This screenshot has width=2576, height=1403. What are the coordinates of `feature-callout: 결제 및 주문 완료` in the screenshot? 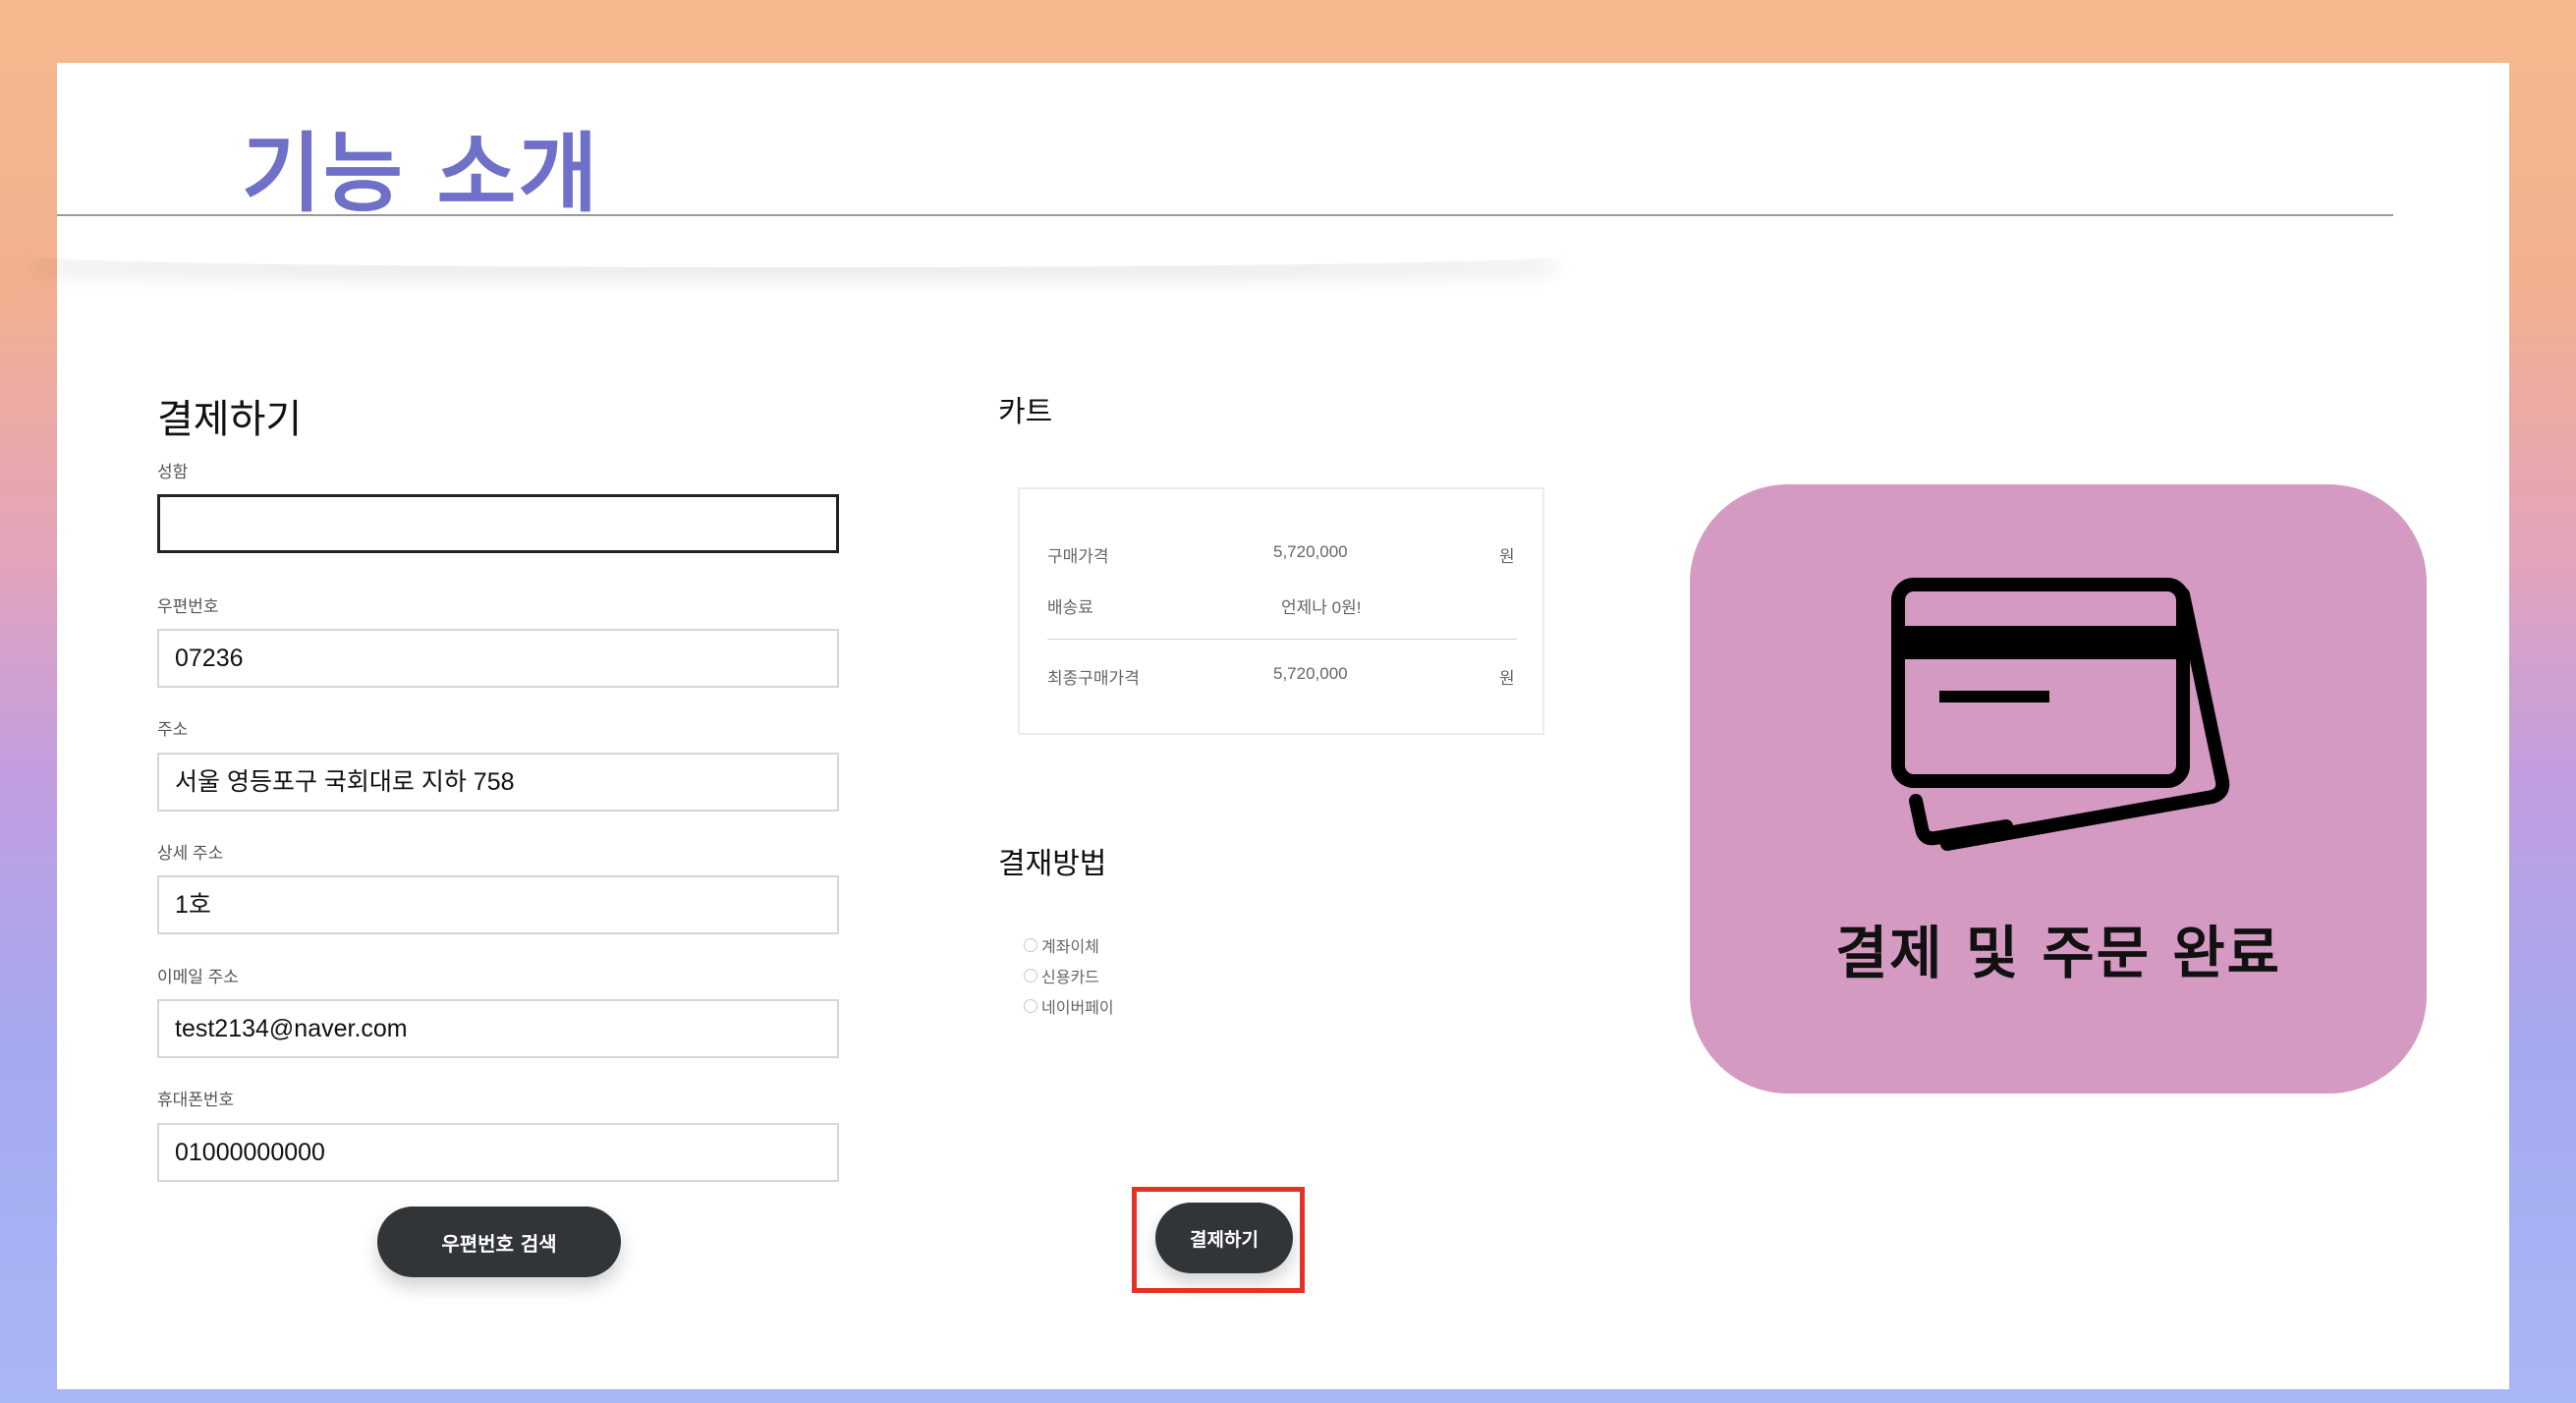 It's located at (2058, 789).